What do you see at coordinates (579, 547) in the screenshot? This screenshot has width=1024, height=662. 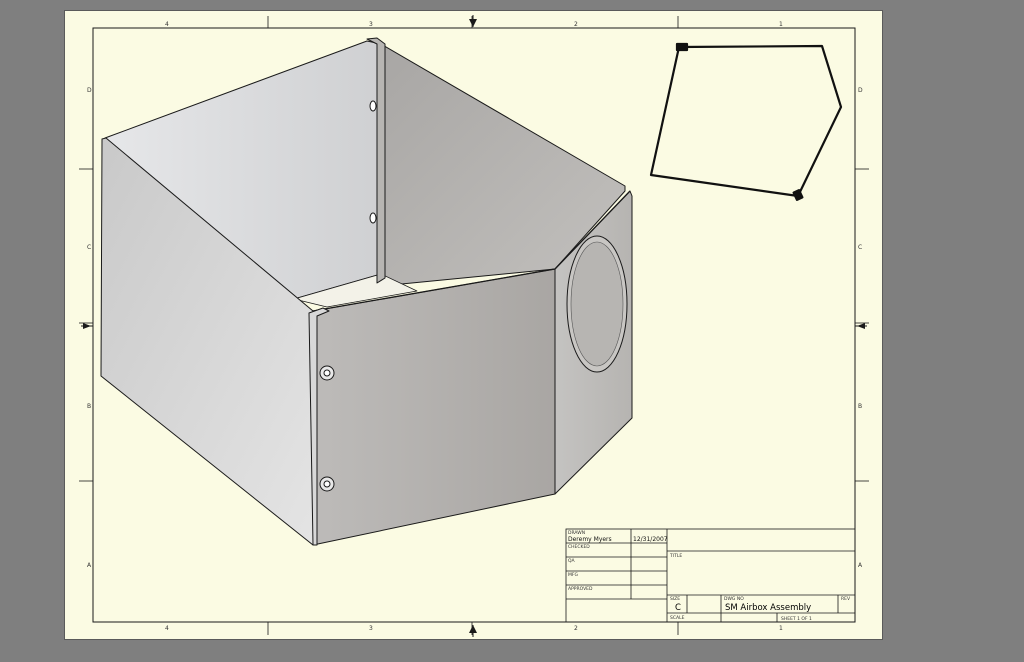 I see `checked-label: CHECKED` at bounding box center [579, 547].